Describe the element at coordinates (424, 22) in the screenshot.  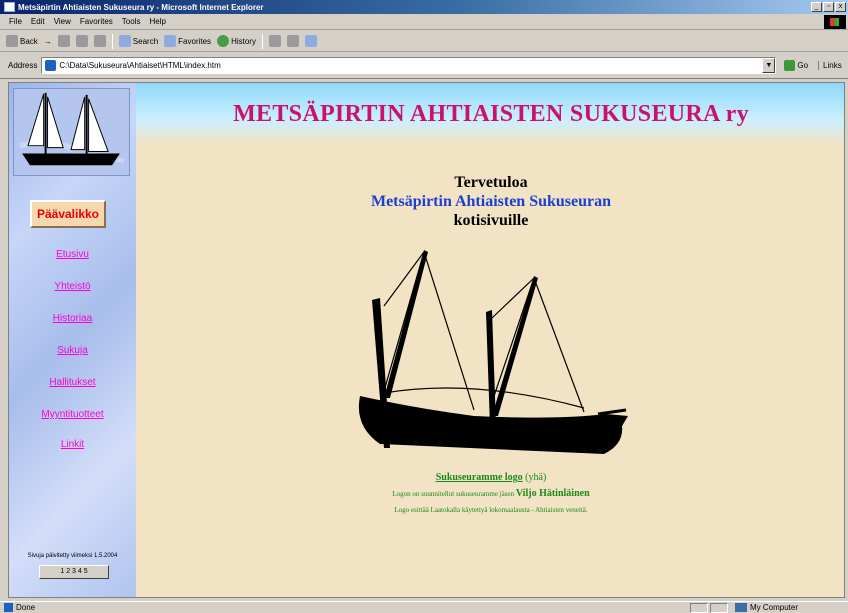
I see `menu-bar: File Edit View Favorites Tools Help` at that location.